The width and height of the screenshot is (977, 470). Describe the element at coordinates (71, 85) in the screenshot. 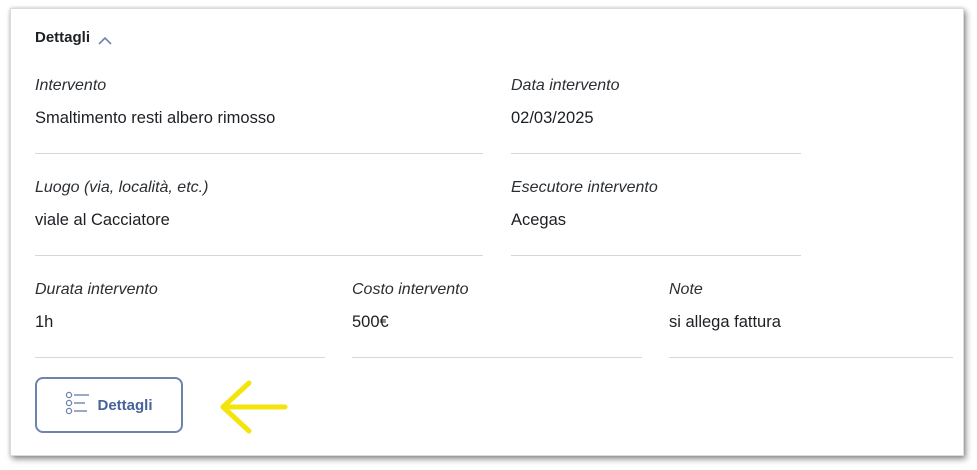

I see `field-label: Intervento` at that location.